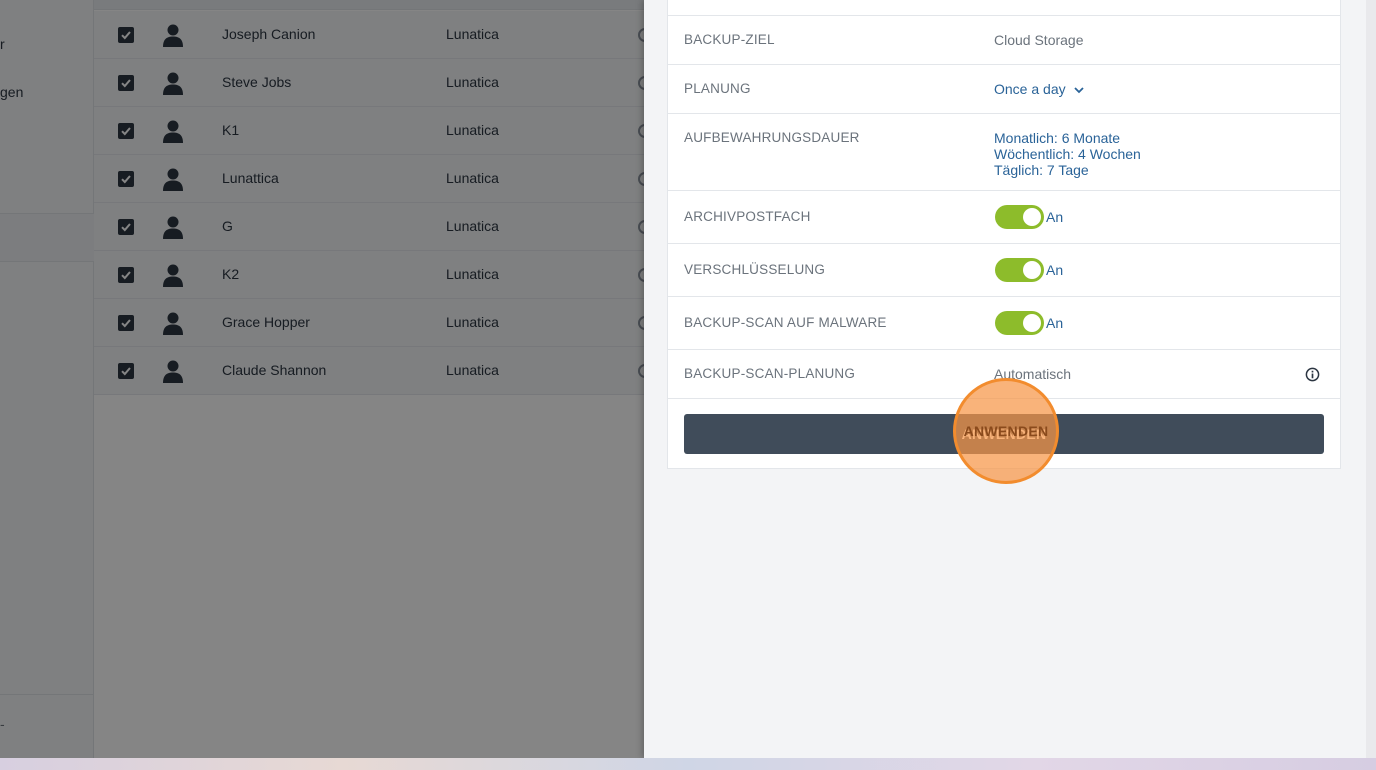 This screenshot has width=1376, height=770. Describe the element at coordinates (1019, 217) in the screenshot. I see `archive-mailbox-toggle` at that location.